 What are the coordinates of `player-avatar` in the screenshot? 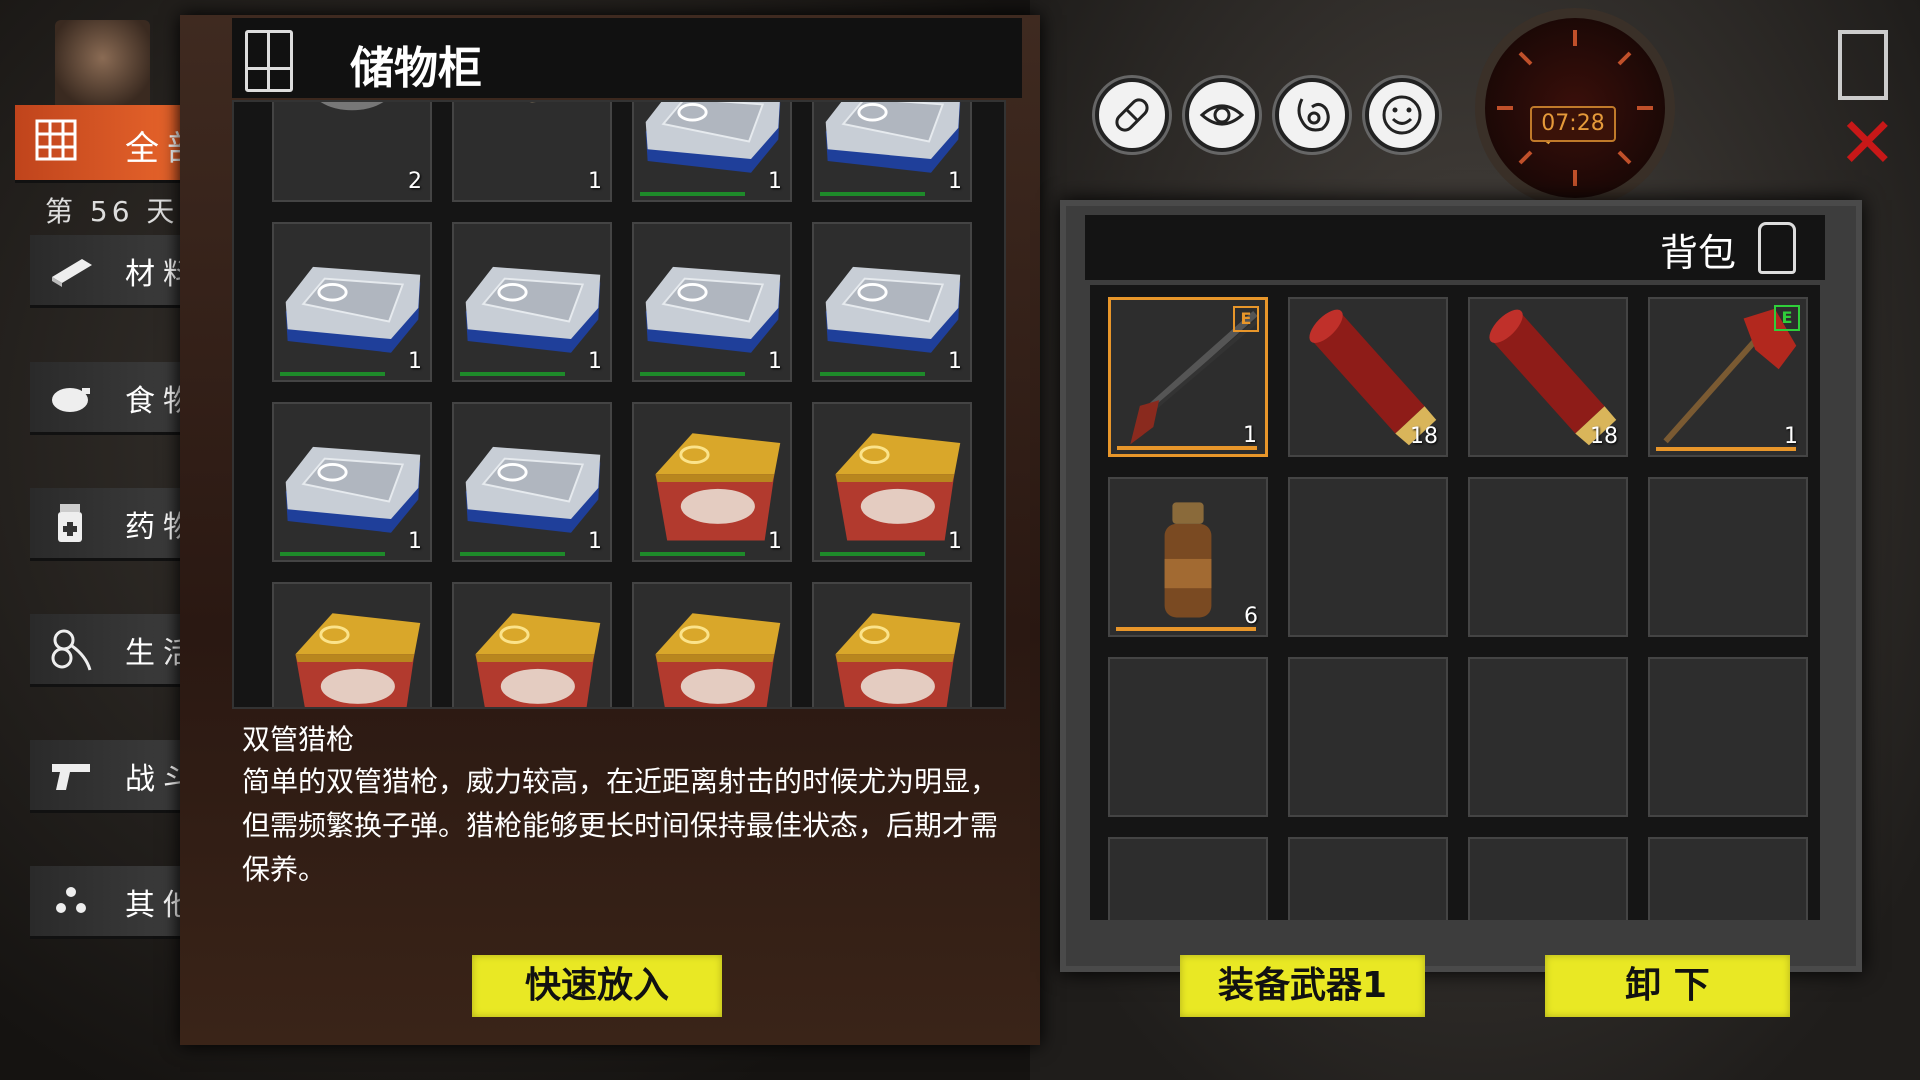 It's located at (102, 67).